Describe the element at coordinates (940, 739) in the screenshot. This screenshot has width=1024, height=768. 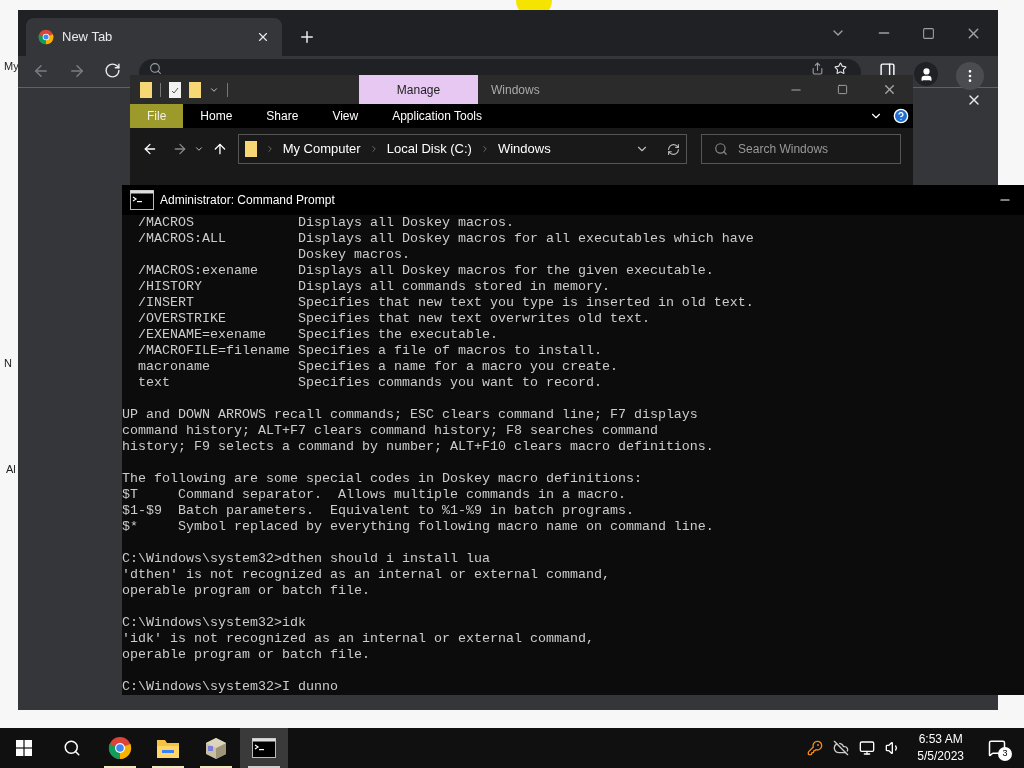
I see `clock-time: 6:53 AM` at that location.